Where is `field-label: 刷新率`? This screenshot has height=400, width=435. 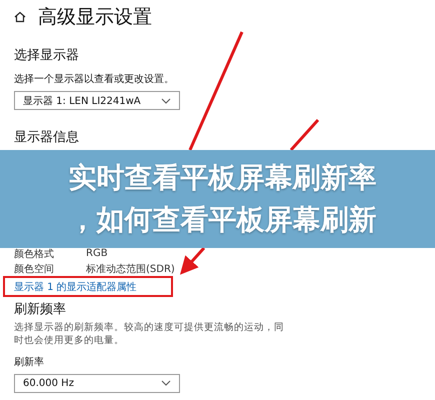
field-label: 刷新率 is located at coordinates (29, 362).